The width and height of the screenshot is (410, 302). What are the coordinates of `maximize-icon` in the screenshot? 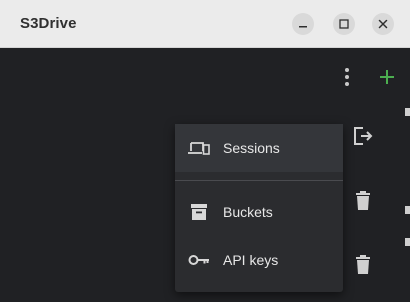 It's located at (344, 24).